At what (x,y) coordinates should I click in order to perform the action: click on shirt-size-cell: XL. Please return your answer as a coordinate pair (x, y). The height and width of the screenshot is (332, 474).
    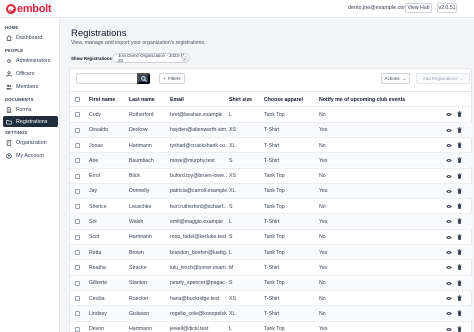
    Looking at the image, I should click on (232, 145).